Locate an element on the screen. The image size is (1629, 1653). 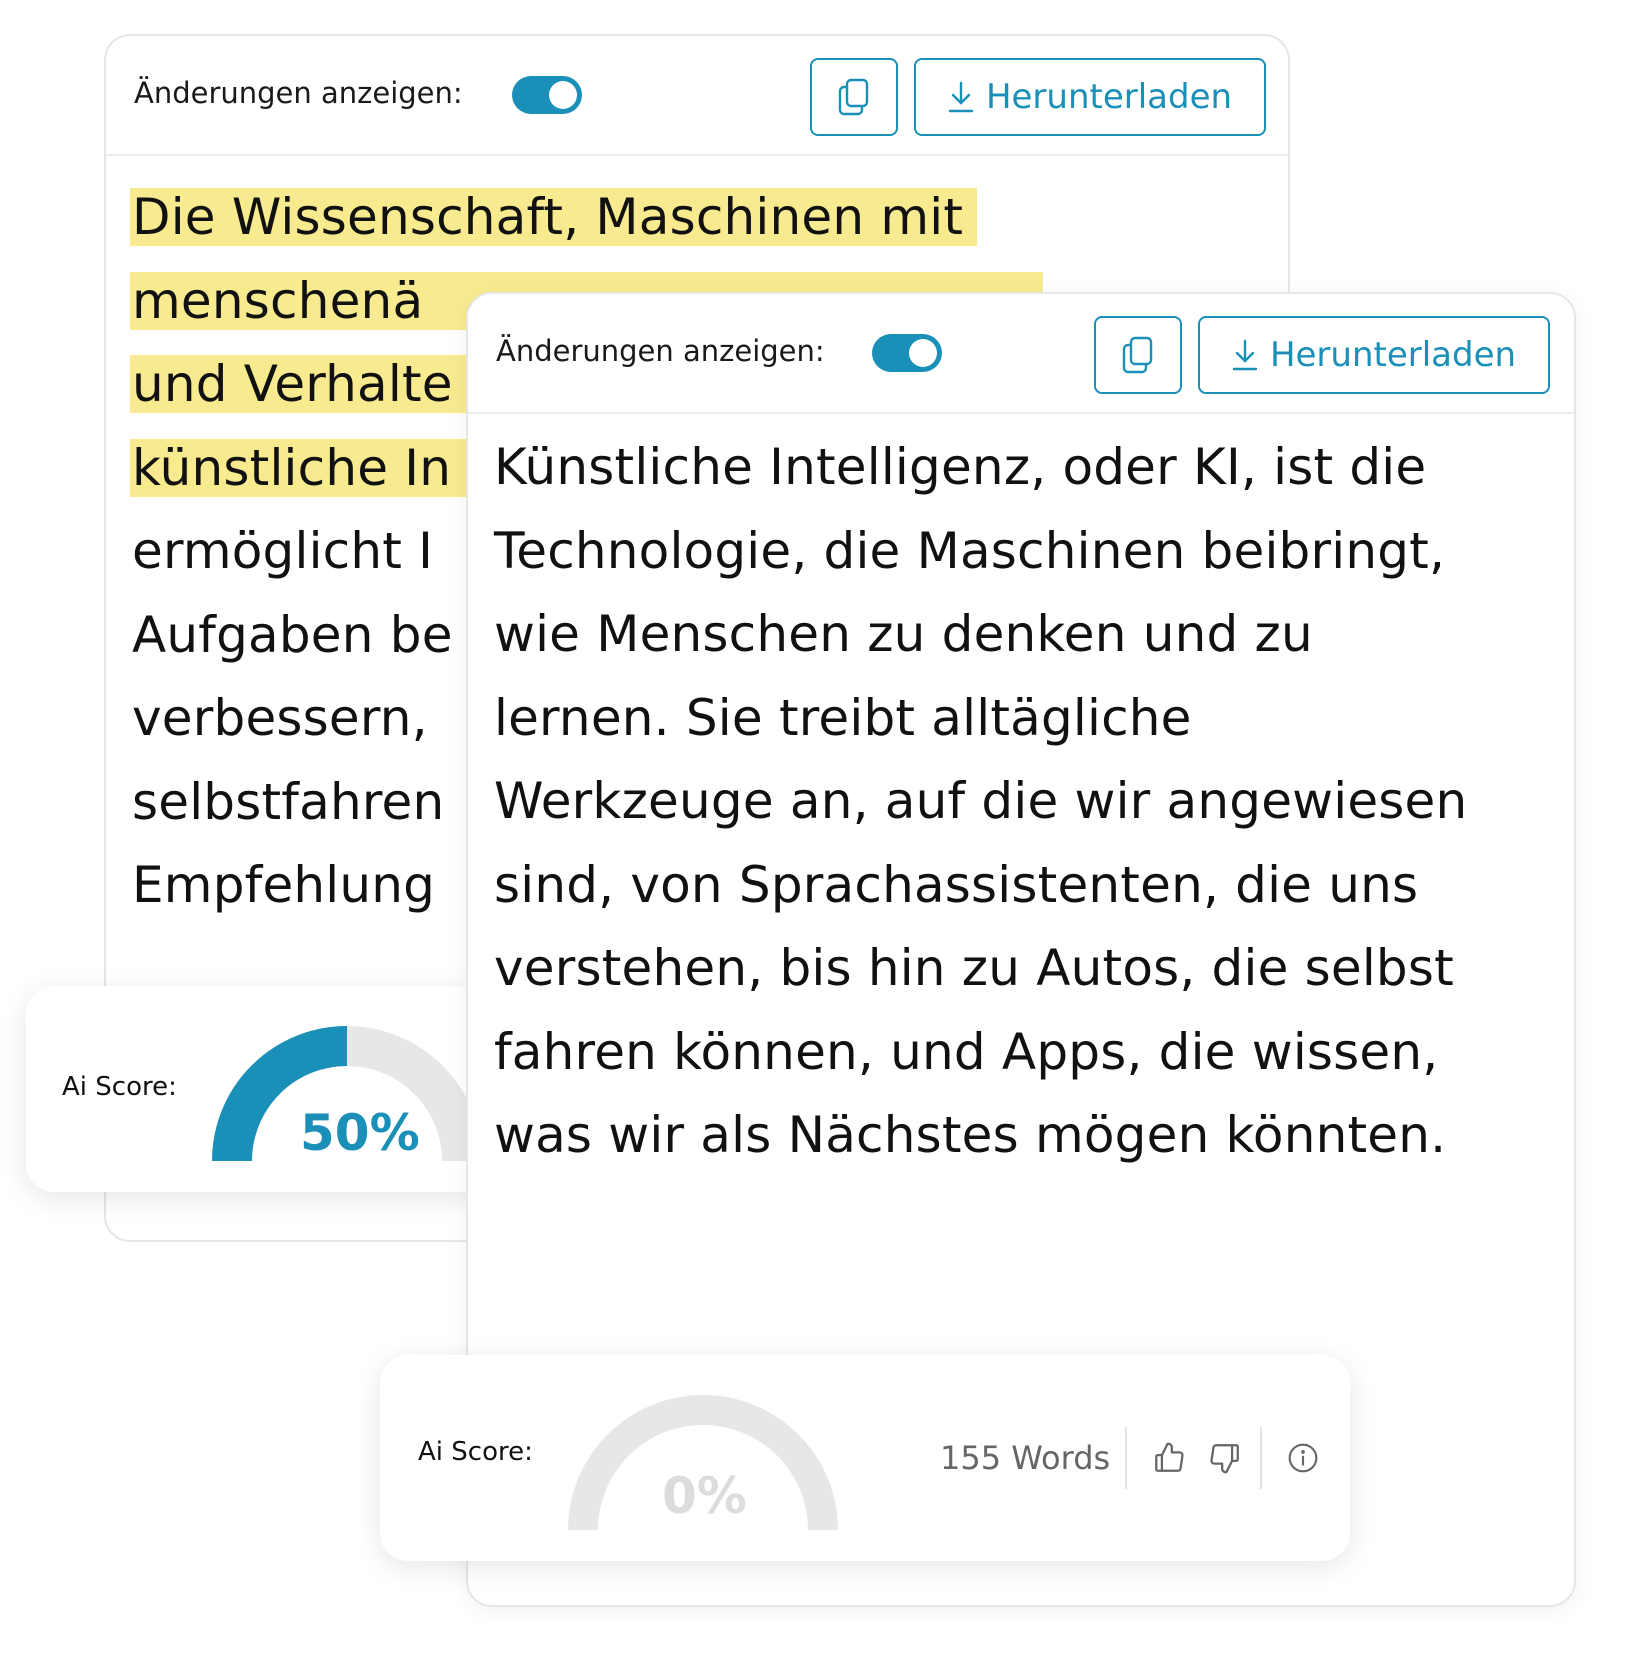
thumbs-down-icon is located at coordinates (1224, 1459).